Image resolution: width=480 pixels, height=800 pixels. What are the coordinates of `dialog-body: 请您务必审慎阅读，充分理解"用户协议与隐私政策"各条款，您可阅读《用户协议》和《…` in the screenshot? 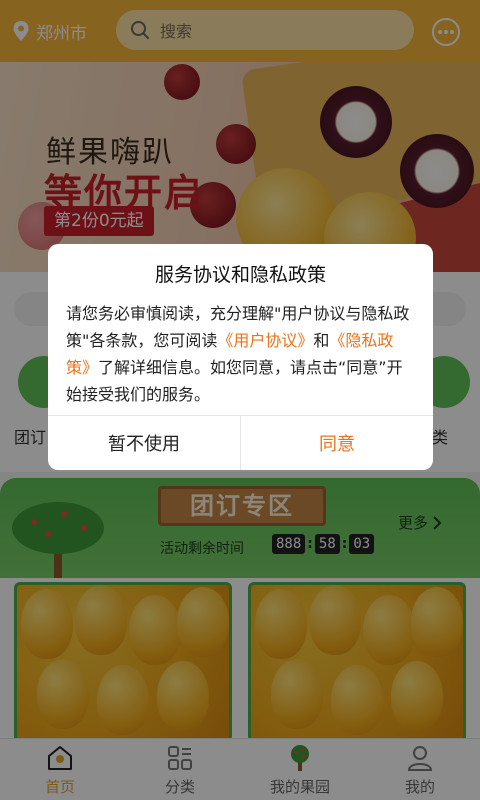 It's located at (241, 354).